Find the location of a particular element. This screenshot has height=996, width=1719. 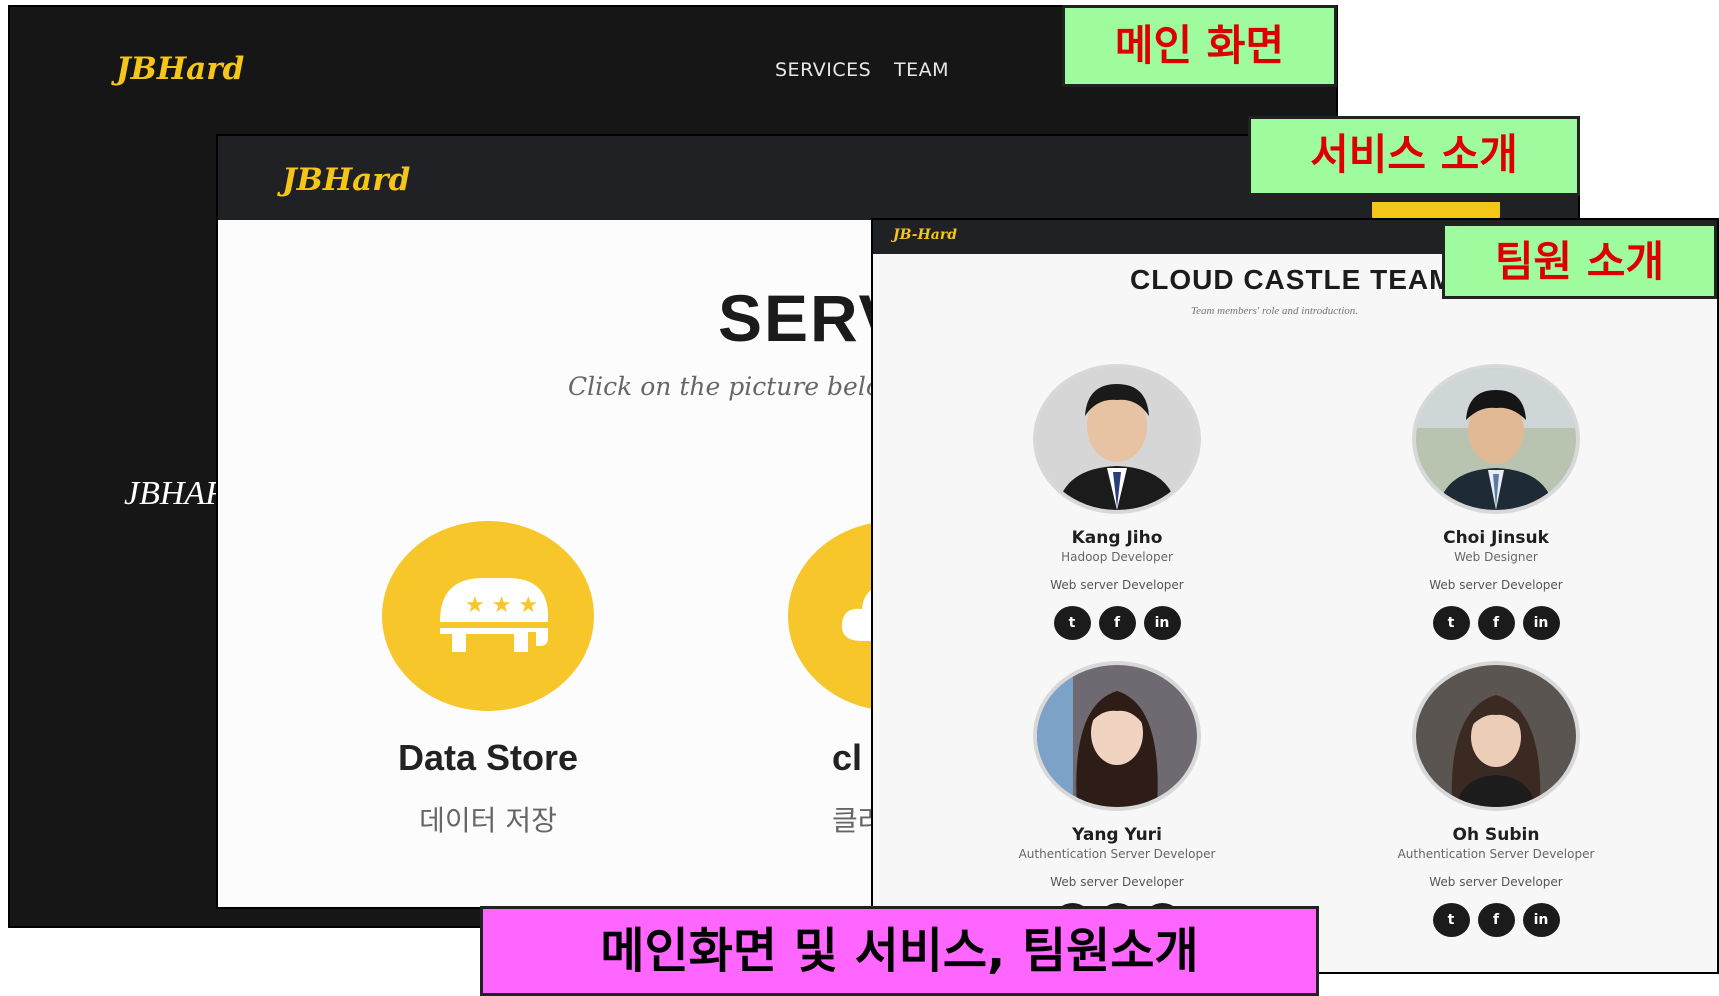

member-name: Yang Yuri is located at coordinates (1117, 835).